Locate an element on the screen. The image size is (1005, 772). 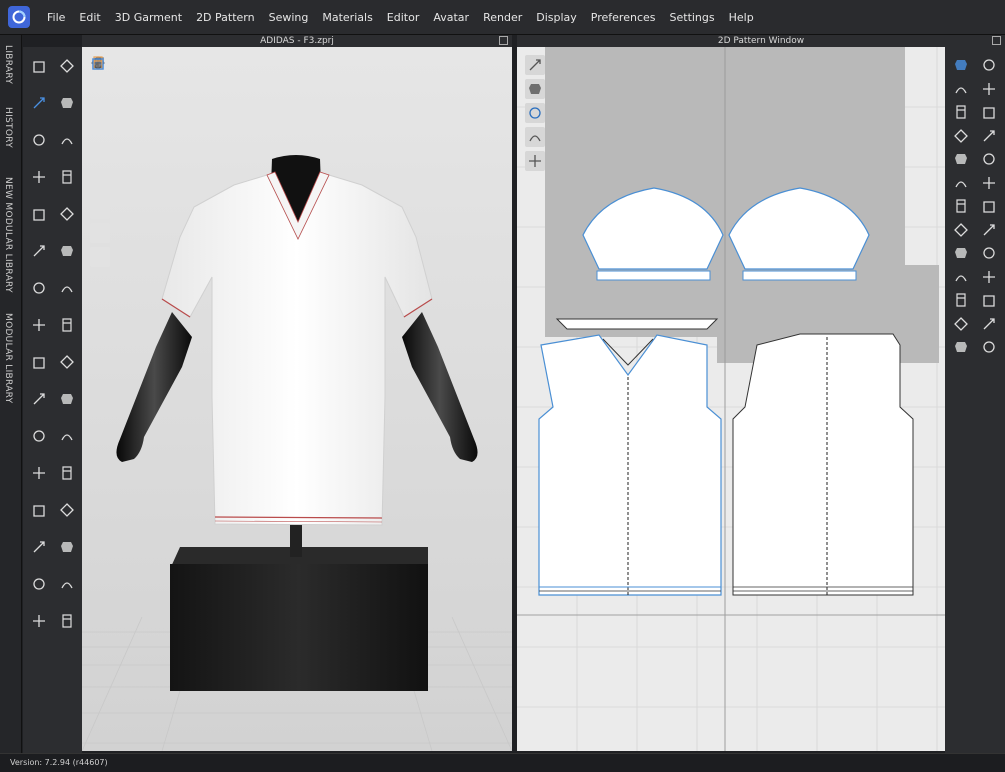
add-point-icon is located at coordinates (961, 112).